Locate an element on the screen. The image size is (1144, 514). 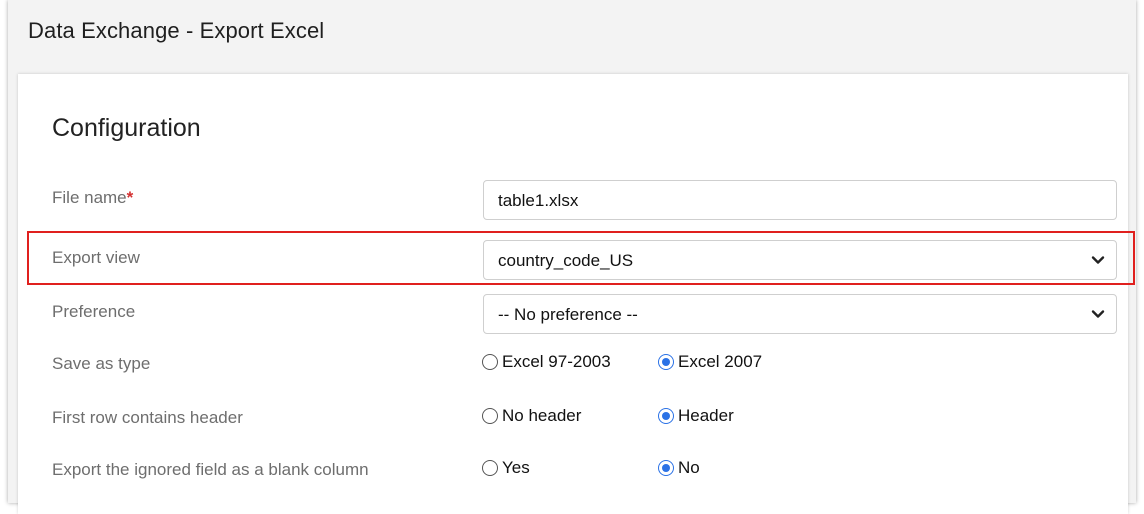
export-view-row: Export view country_code_US is located at coordinates (573, 258).